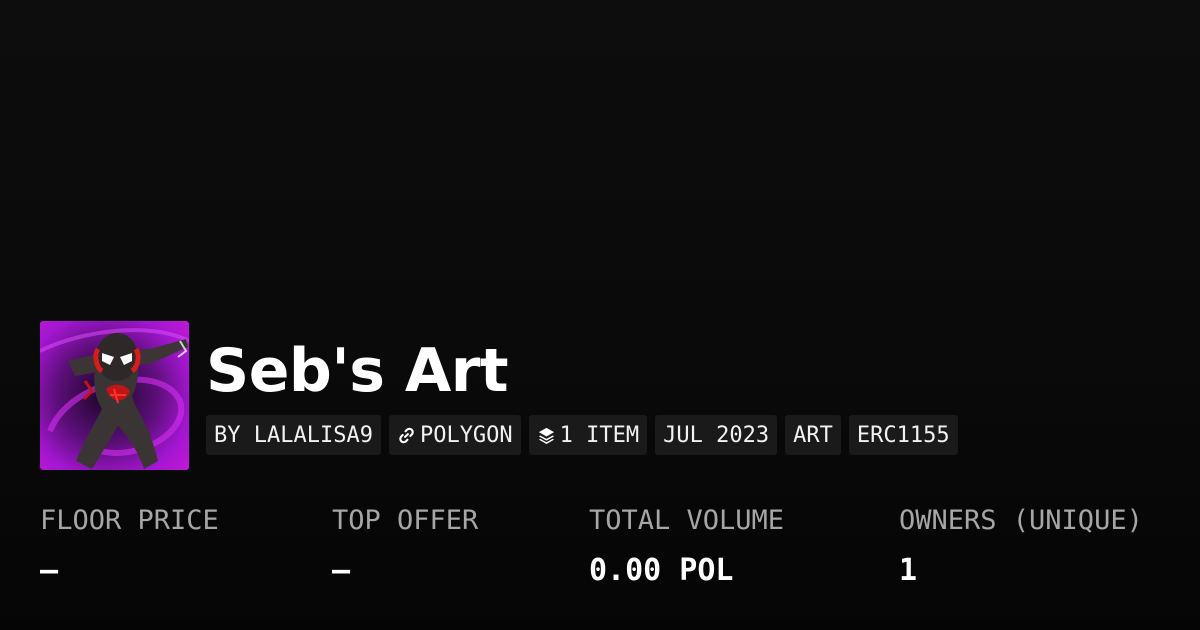 Image resolution: width=1200 pixels, height=630 pixels. What do you see at coordinates (1021, 520) in the screenshot?
I see `stat-label: OWNERS (UNIQUE)` at bounding box center [1021, 520].